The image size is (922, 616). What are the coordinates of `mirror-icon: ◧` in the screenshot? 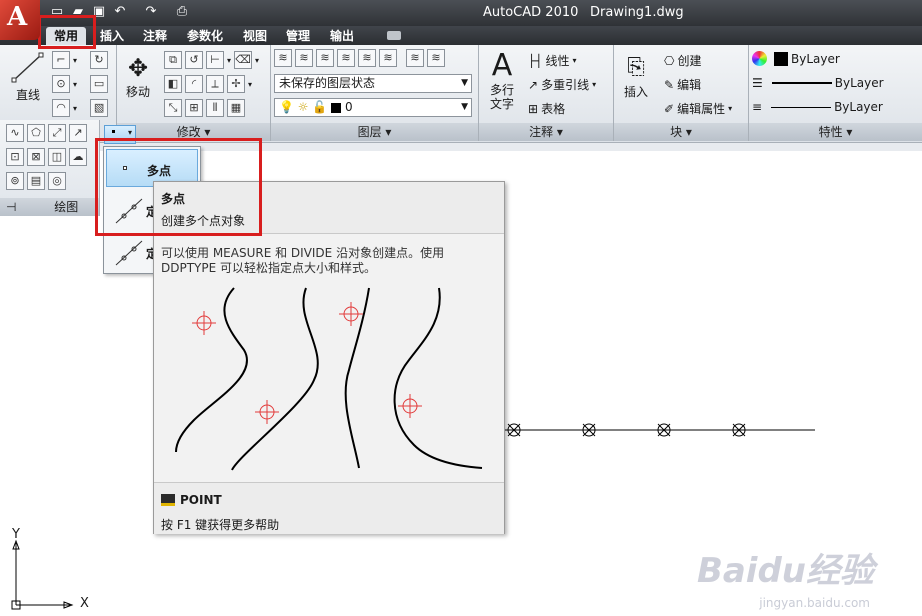 It's located at (173, 84).